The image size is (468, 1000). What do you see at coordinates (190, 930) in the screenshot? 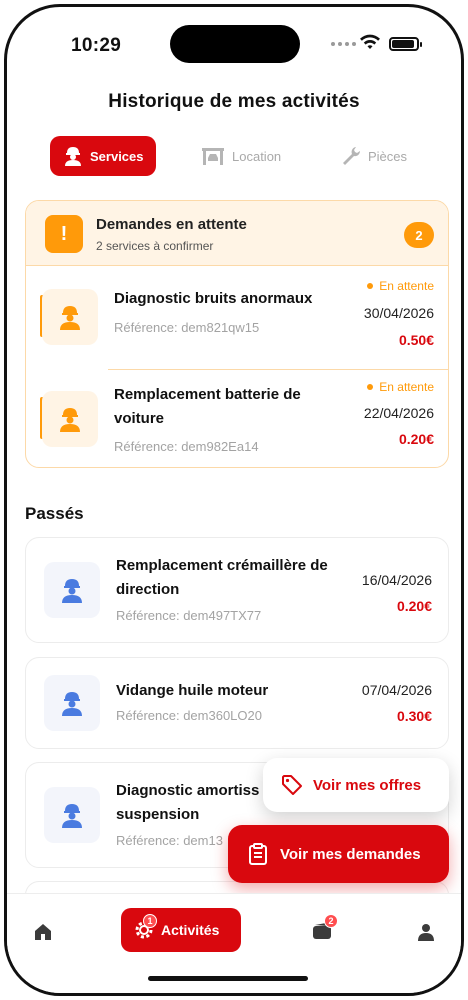
I see `nav-activities-label: Activités` at bounding box center [190, 930].